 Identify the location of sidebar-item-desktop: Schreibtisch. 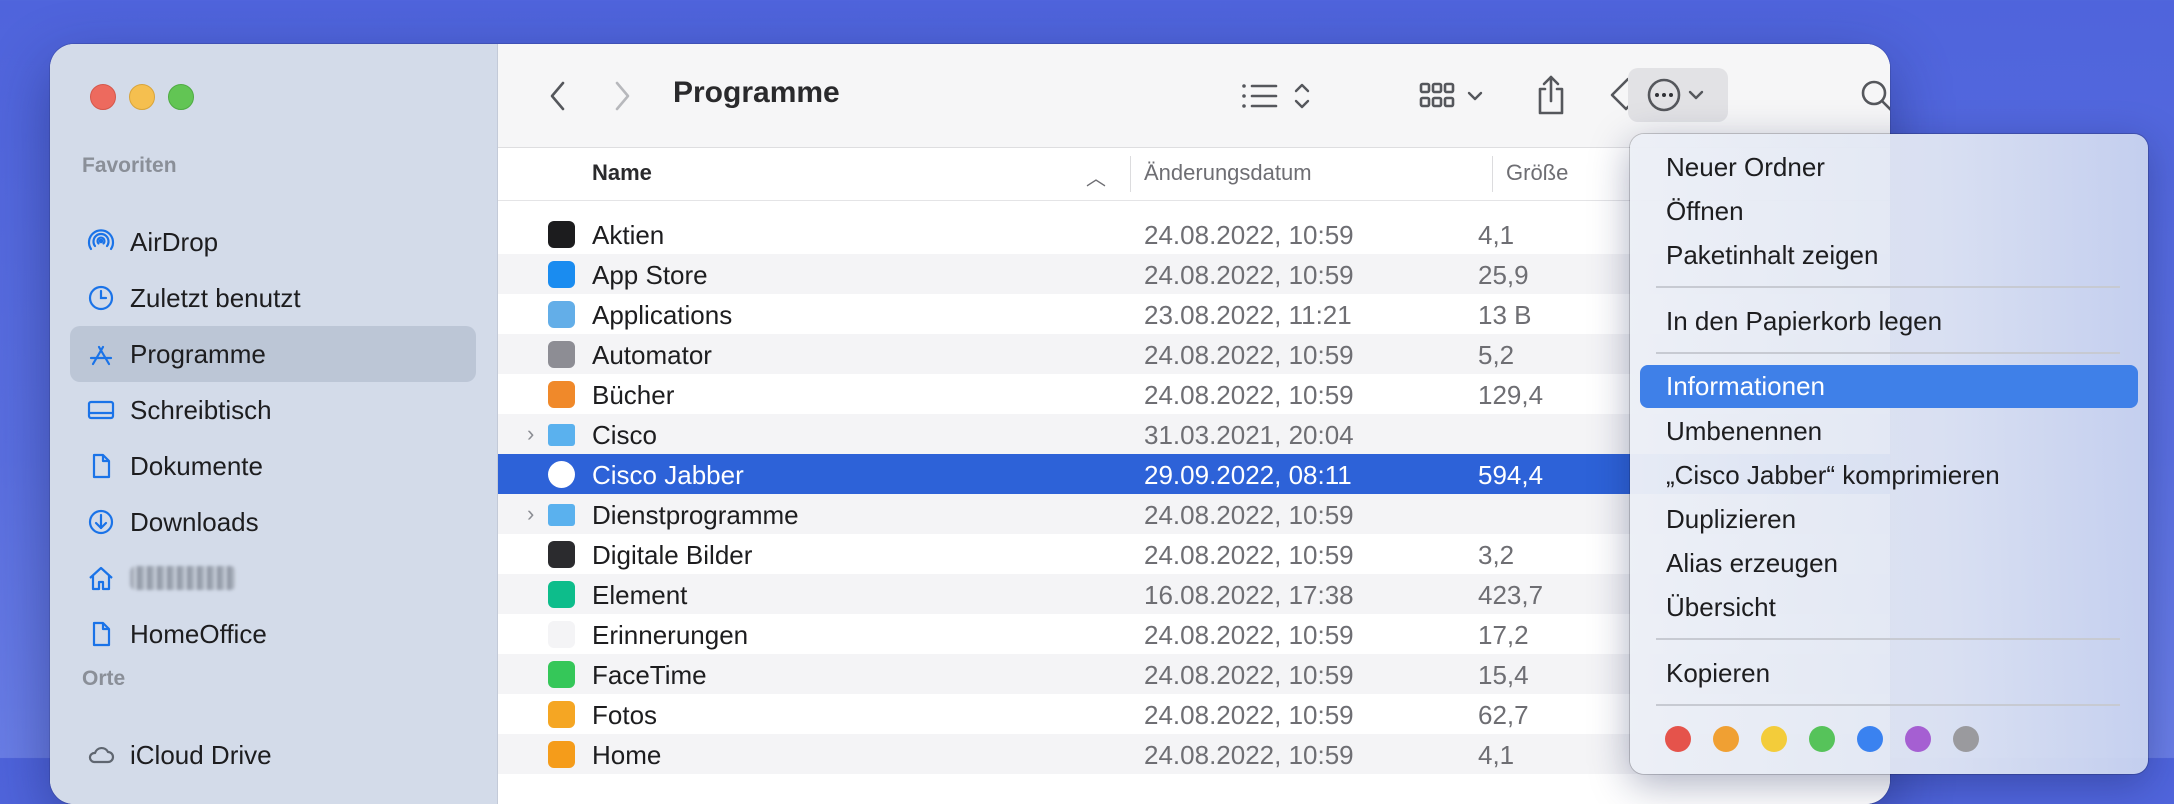
(273, 410).